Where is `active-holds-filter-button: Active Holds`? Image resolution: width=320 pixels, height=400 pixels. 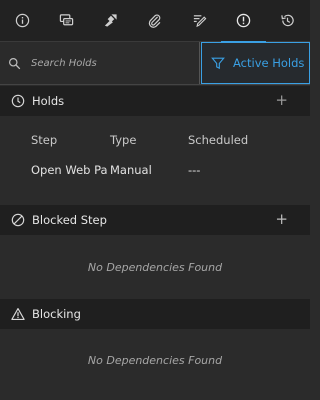 active-holds-filter-button: Active Holds is located at coordinates (255, 63).